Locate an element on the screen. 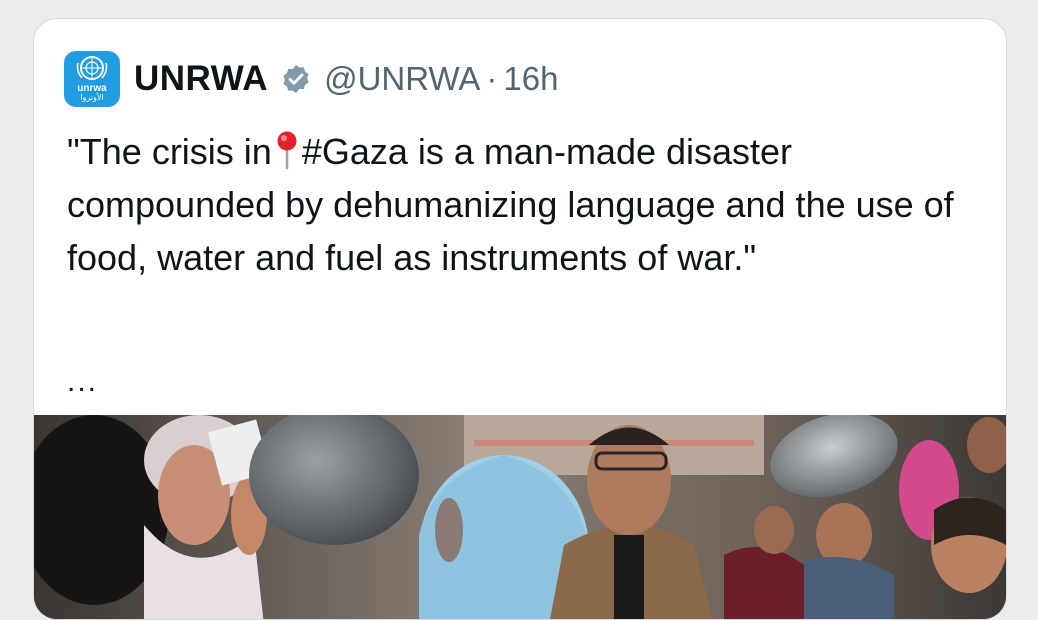  author-handle: @UNRWA is located at coordinates (402, 79).